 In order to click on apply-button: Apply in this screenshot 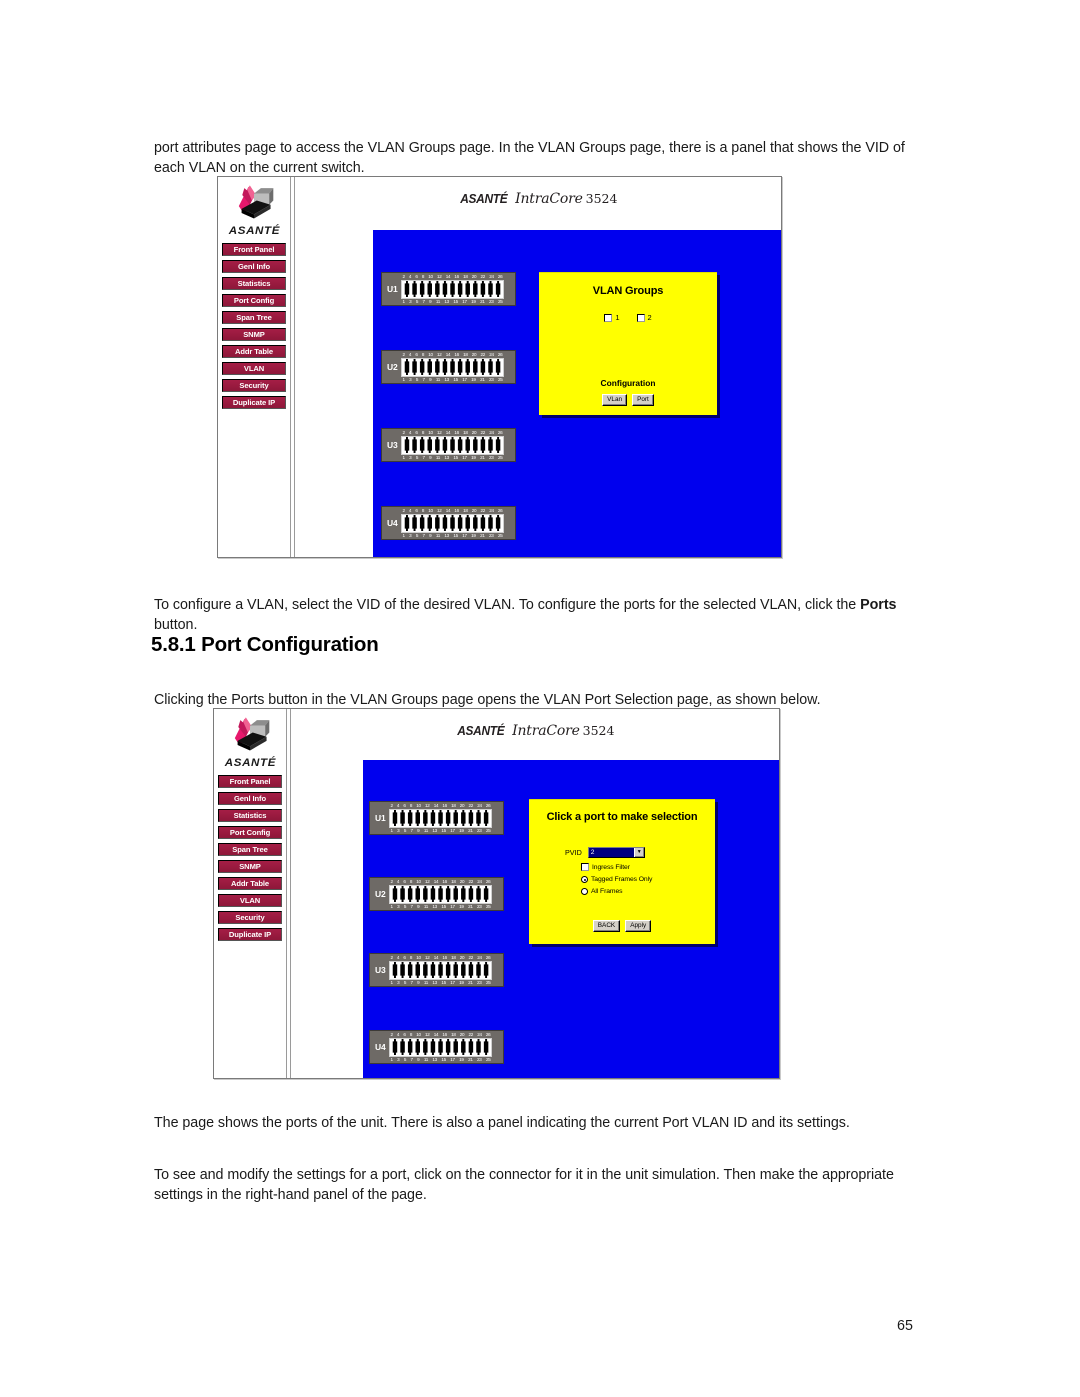, I will do `click(638, 926)`.